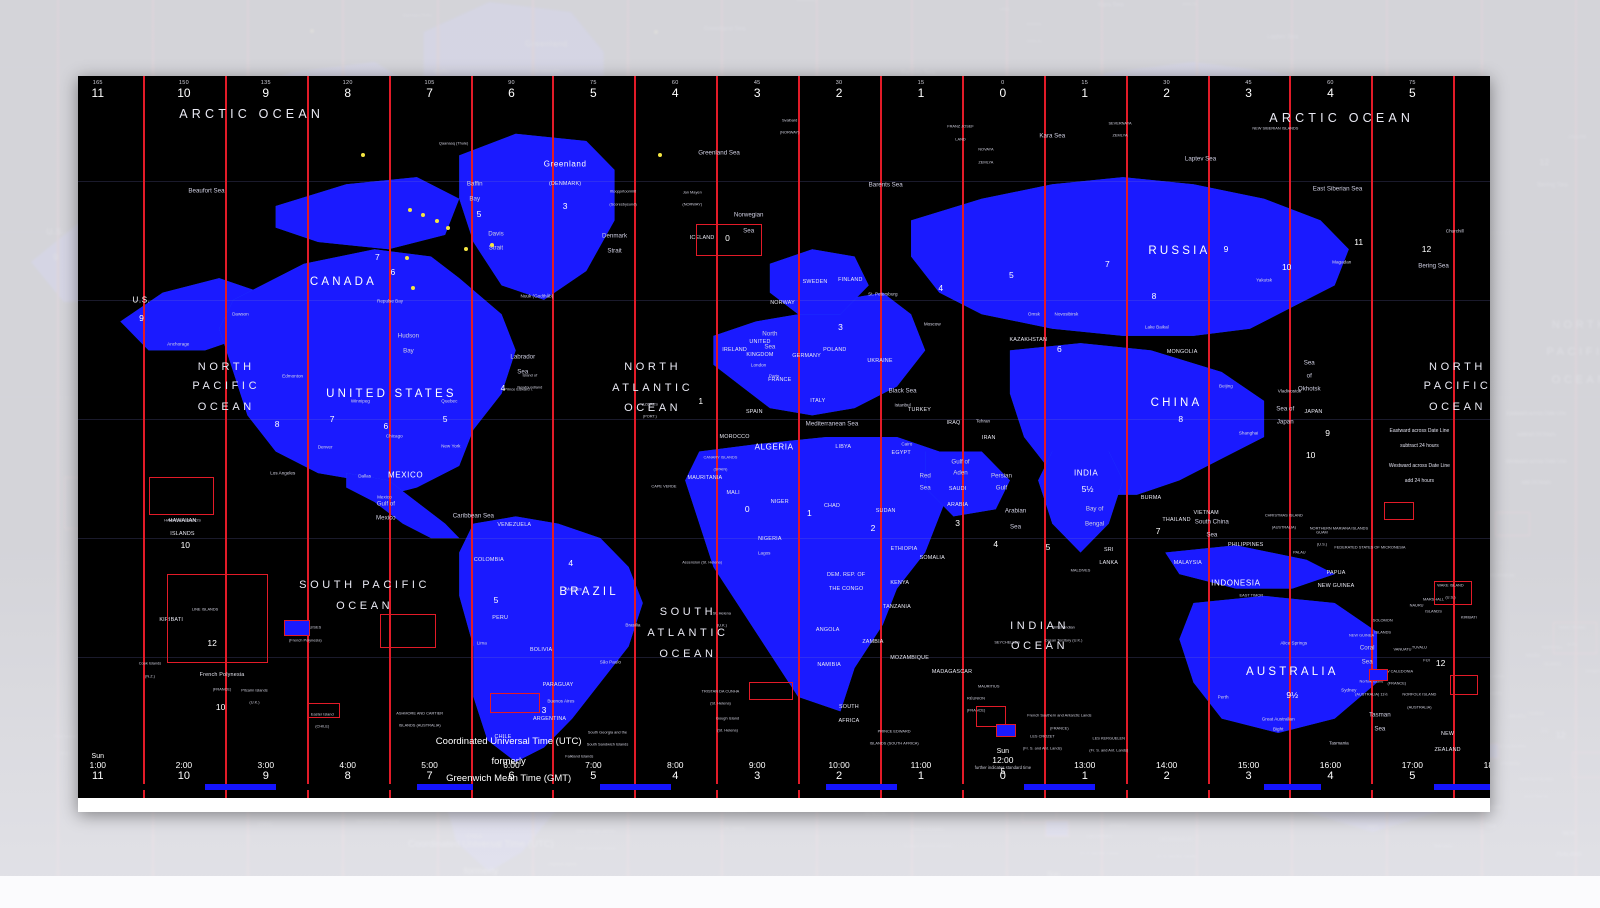 The height and width of the screenshot is (908, 1600). What do you see at coordinates (1322, 544) in the screenshot?
I see `island-annotation-sub: (U.S.)` at bounding box center [1322, 544].